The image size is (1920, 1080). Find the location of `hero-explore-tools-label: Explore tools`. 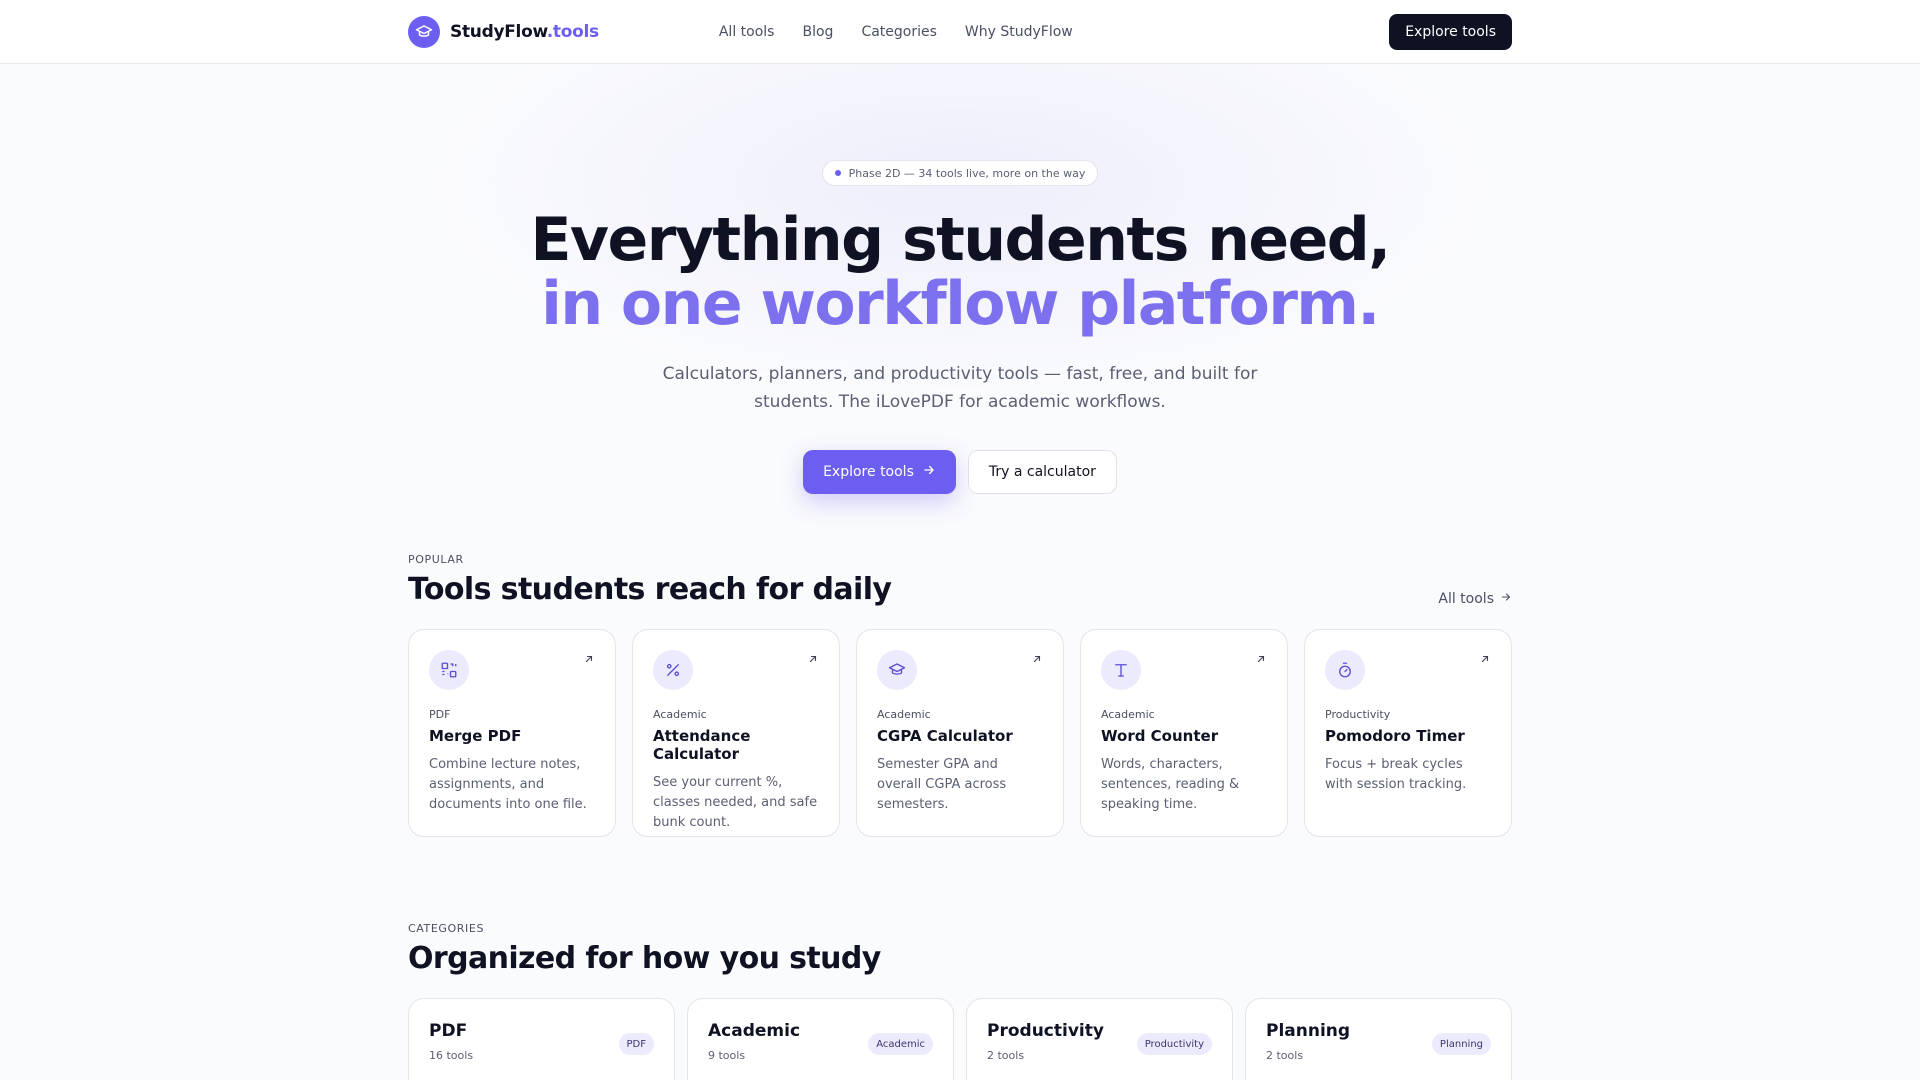

hero-explore-tools-label: Explore tools is located at coordinates (868, 472).